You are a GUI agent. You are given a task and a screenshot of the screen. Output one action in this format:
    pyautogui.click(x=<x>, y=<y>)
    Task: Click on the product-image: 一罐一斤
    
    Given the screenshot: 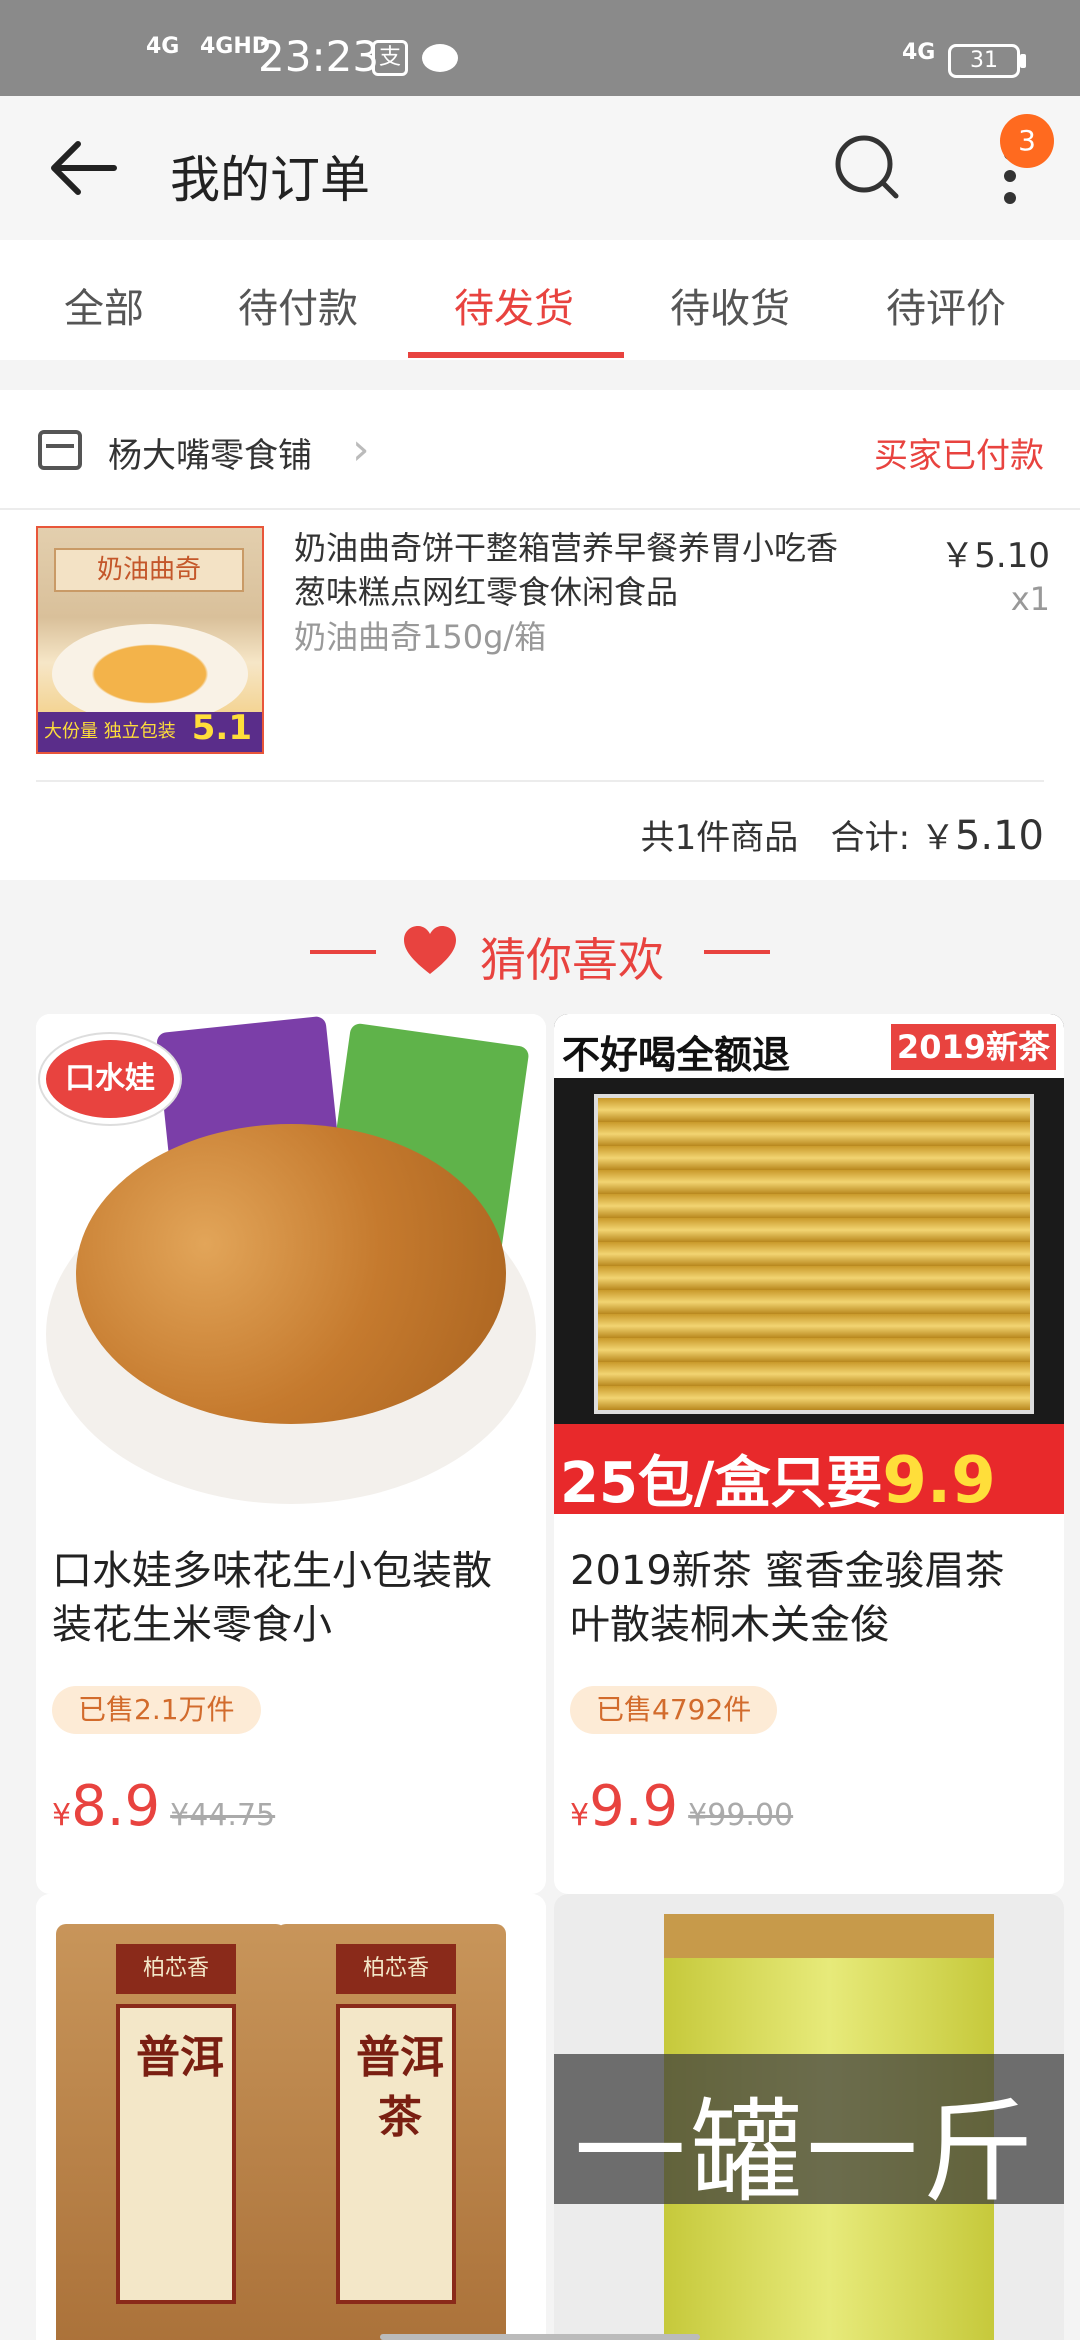 What is the action you would take?
    pyautogui.click(x=809, y=2117)
    